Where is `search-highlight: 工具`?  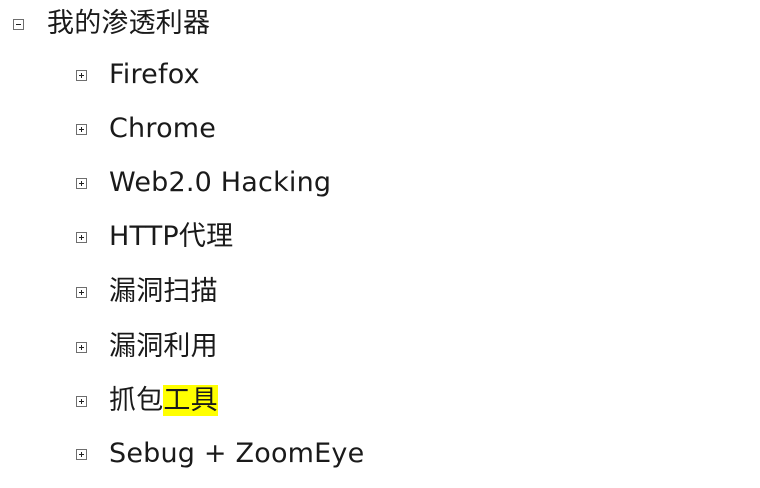
search-highlight: 工具 is located at coordinates (190, 400).